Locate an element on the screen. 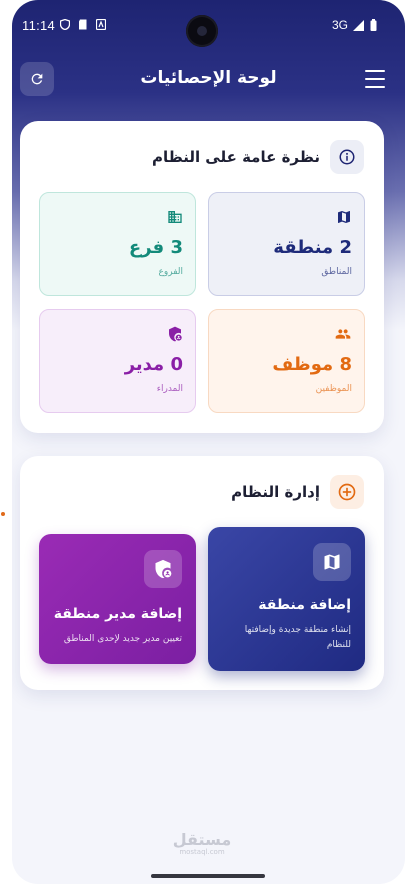 This screenshot has width=405, height=884. overview-title: نظرة عامة على النظام is located at coordinates (235, 157).